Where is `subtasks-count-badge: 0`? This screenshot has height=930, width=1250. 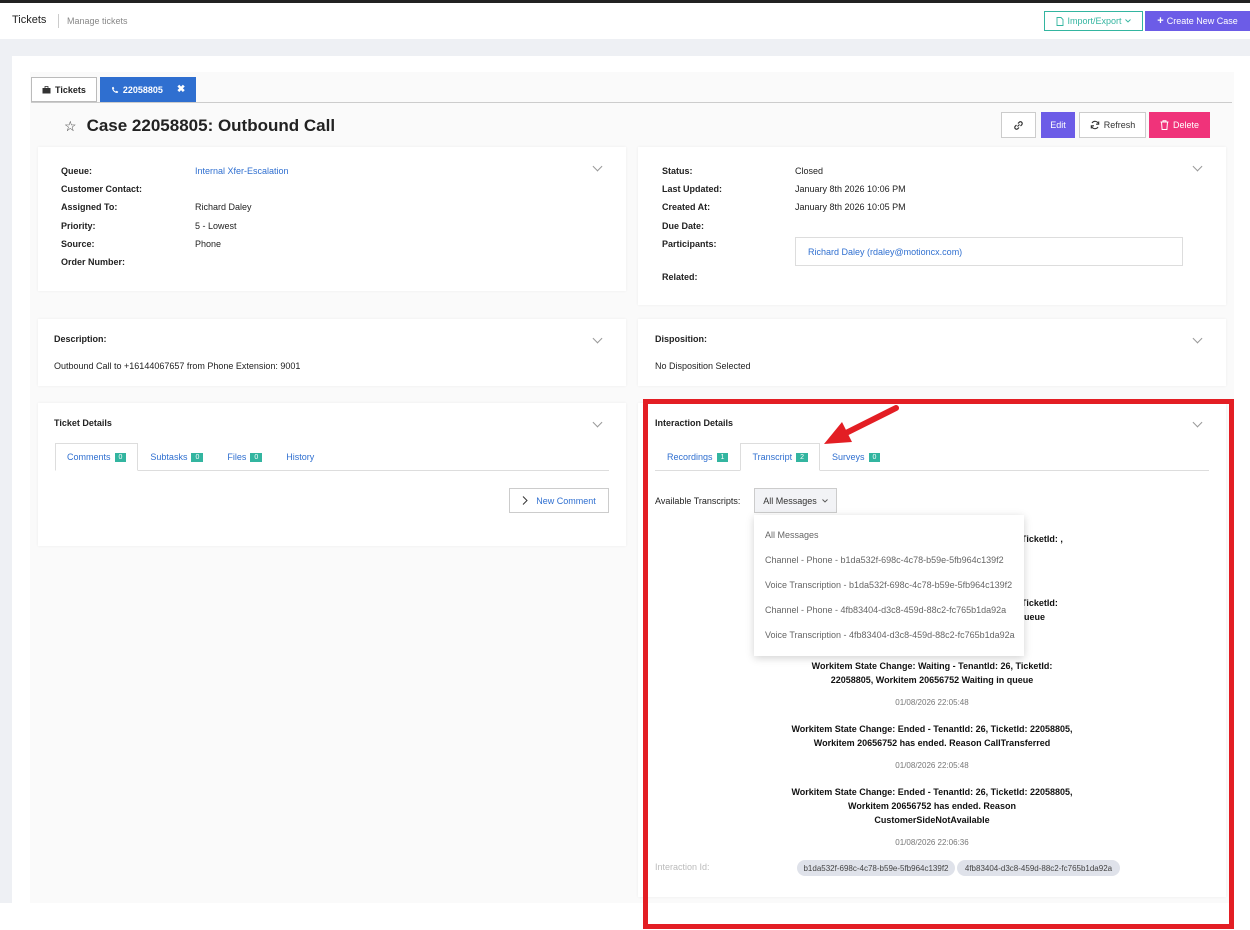 subtasks-count-badge: 0 is located at coordinates (197, 457).